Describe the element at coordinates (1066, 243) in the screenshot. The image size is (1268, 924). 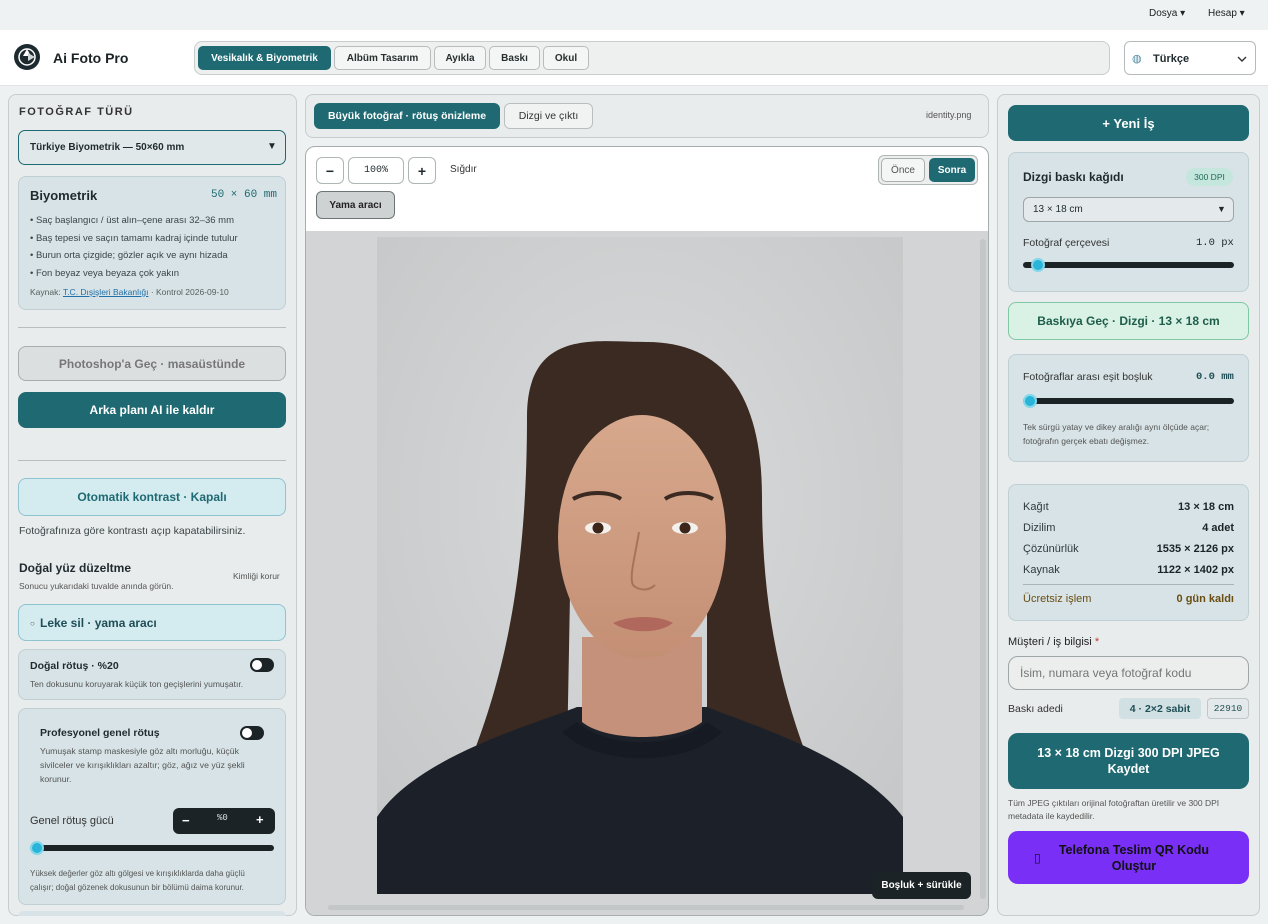
I see `frame-label: Fotoğraf çerçevesi` at that location.